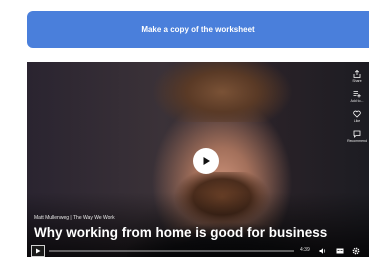  Describe the element at coordinates (357, 141) in the screenshot. I see `recommend-label: Recommend` at that location.